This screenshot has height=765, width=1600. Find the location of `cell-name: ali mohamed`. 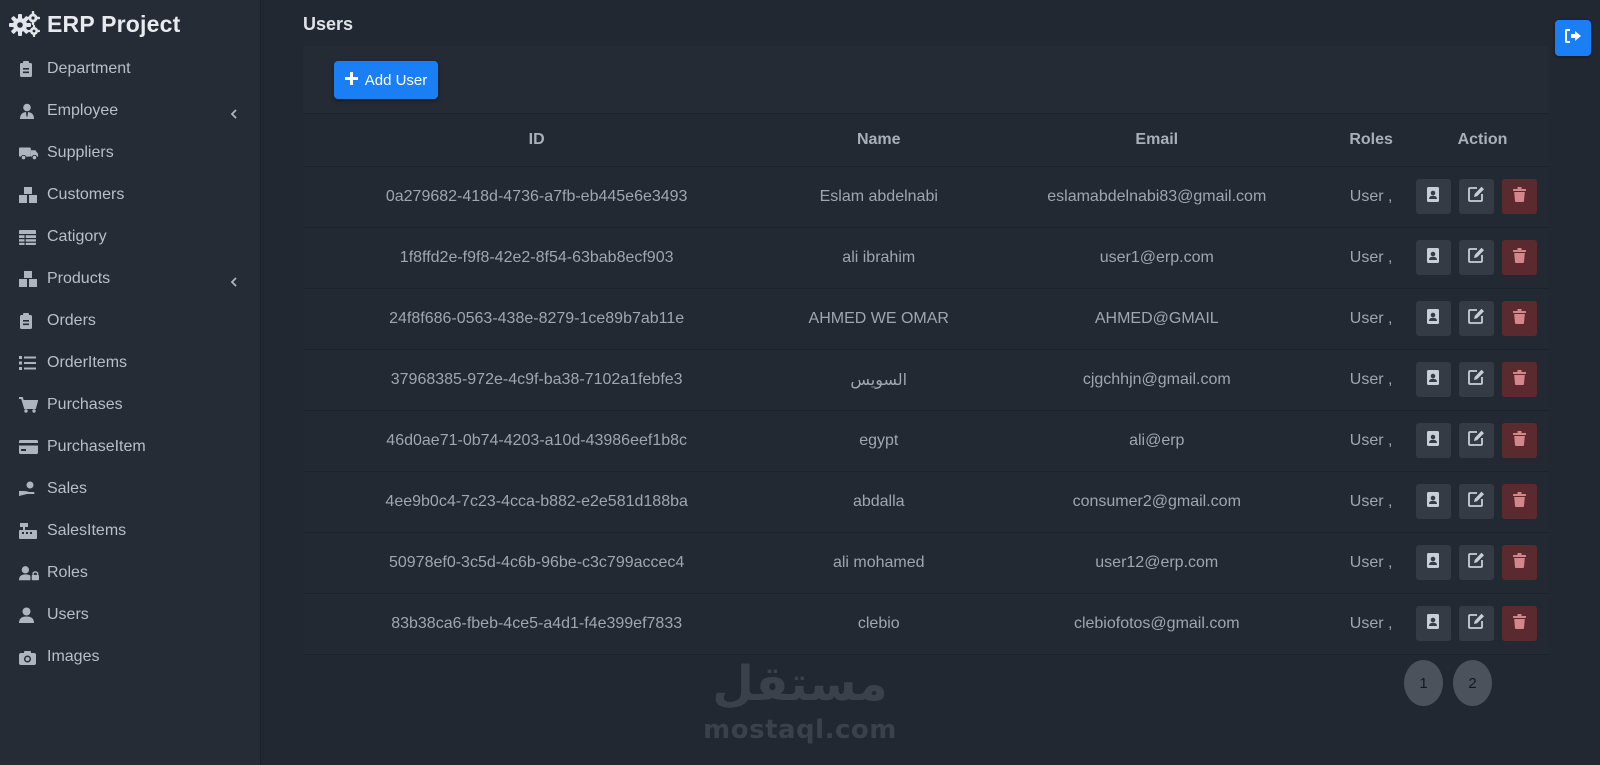

cell-name: ali mohamed is located at coordinates (879, 563).